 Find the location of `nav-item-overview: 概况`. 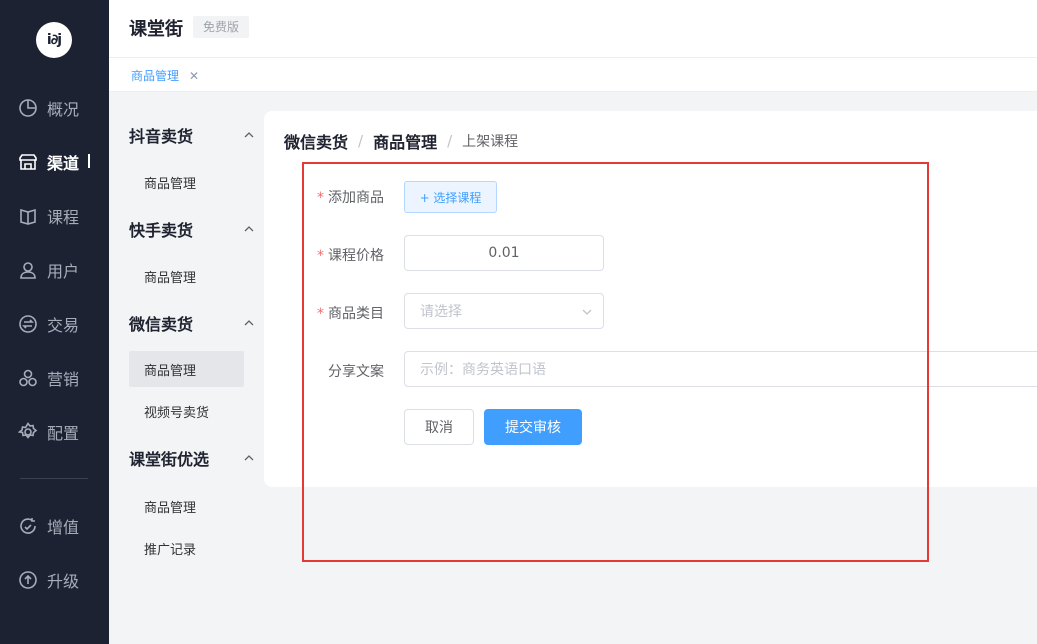

nav-item-overview: 概况 is located at coordinates (54, 108).